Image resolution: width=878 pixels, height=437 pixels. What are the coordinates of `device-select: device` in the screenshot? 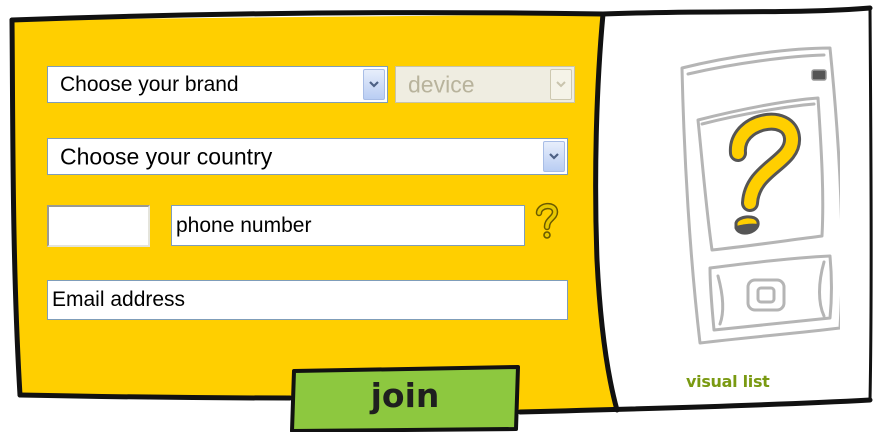 It's located at (485, 84).